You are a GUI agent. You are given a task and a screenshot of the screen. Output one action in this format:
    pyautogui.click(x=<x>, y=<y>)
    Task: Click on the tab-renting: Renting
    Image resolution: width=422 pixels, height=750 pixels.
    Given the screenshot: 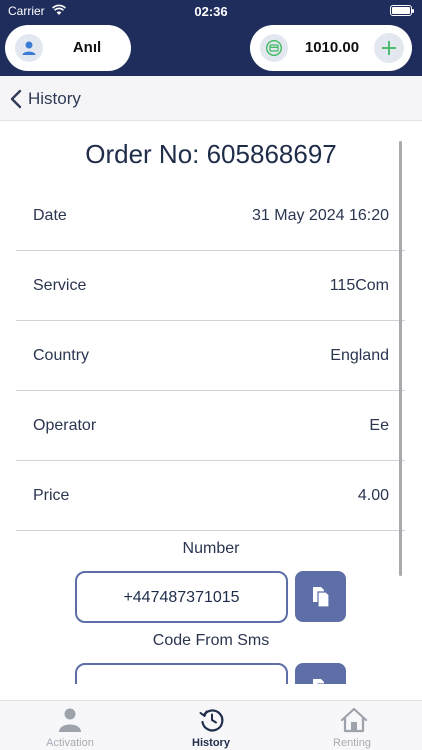 What is the action you would take?
    pyautogui.click(x=352, y=725)
    